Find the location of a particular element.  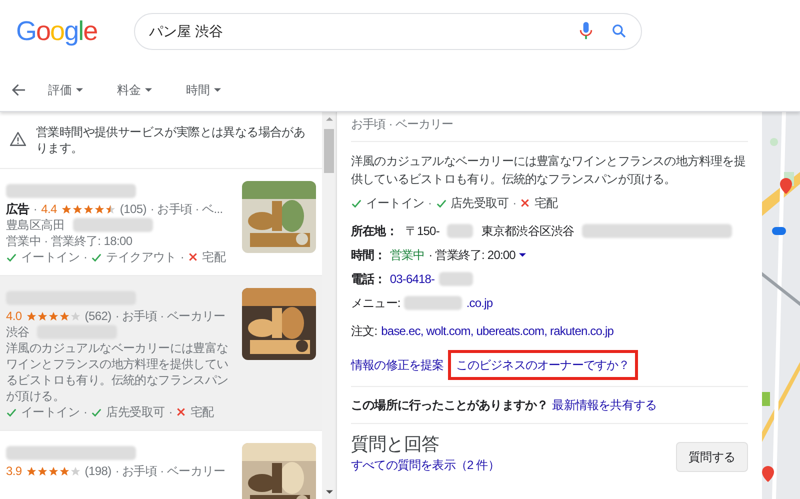

review-count: (198) is located at coordinates (98, 471).